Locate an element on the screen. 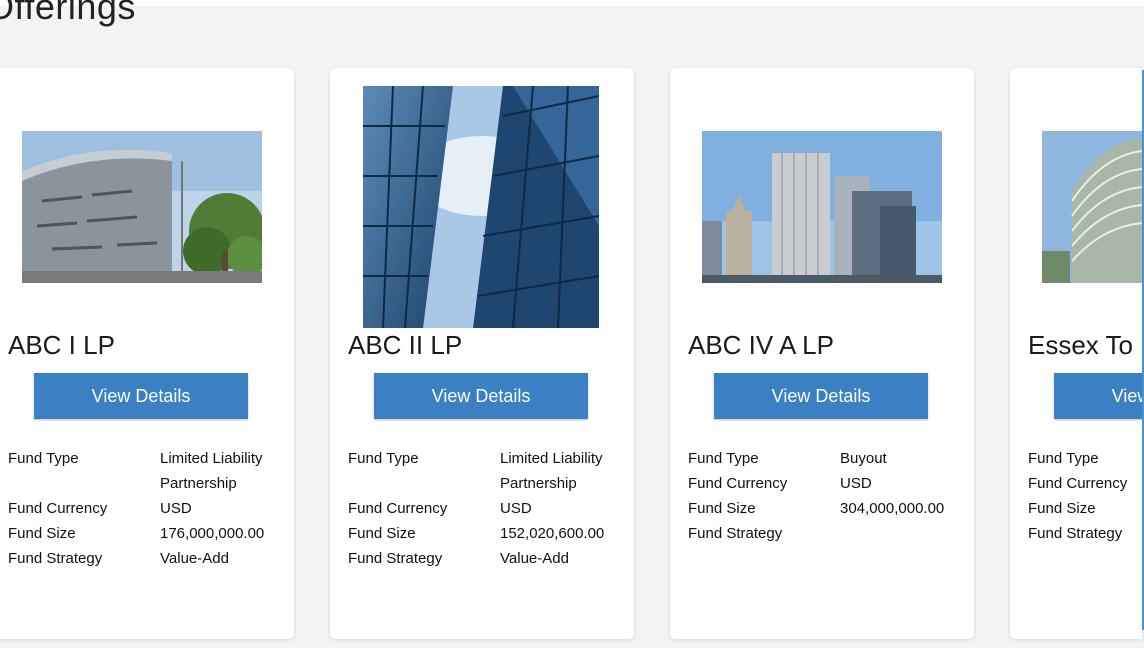 This screenshot has height=648, width=1144. fund-size-row: Fund Size 152,020,600.00 is located at coordinates (479, 533).